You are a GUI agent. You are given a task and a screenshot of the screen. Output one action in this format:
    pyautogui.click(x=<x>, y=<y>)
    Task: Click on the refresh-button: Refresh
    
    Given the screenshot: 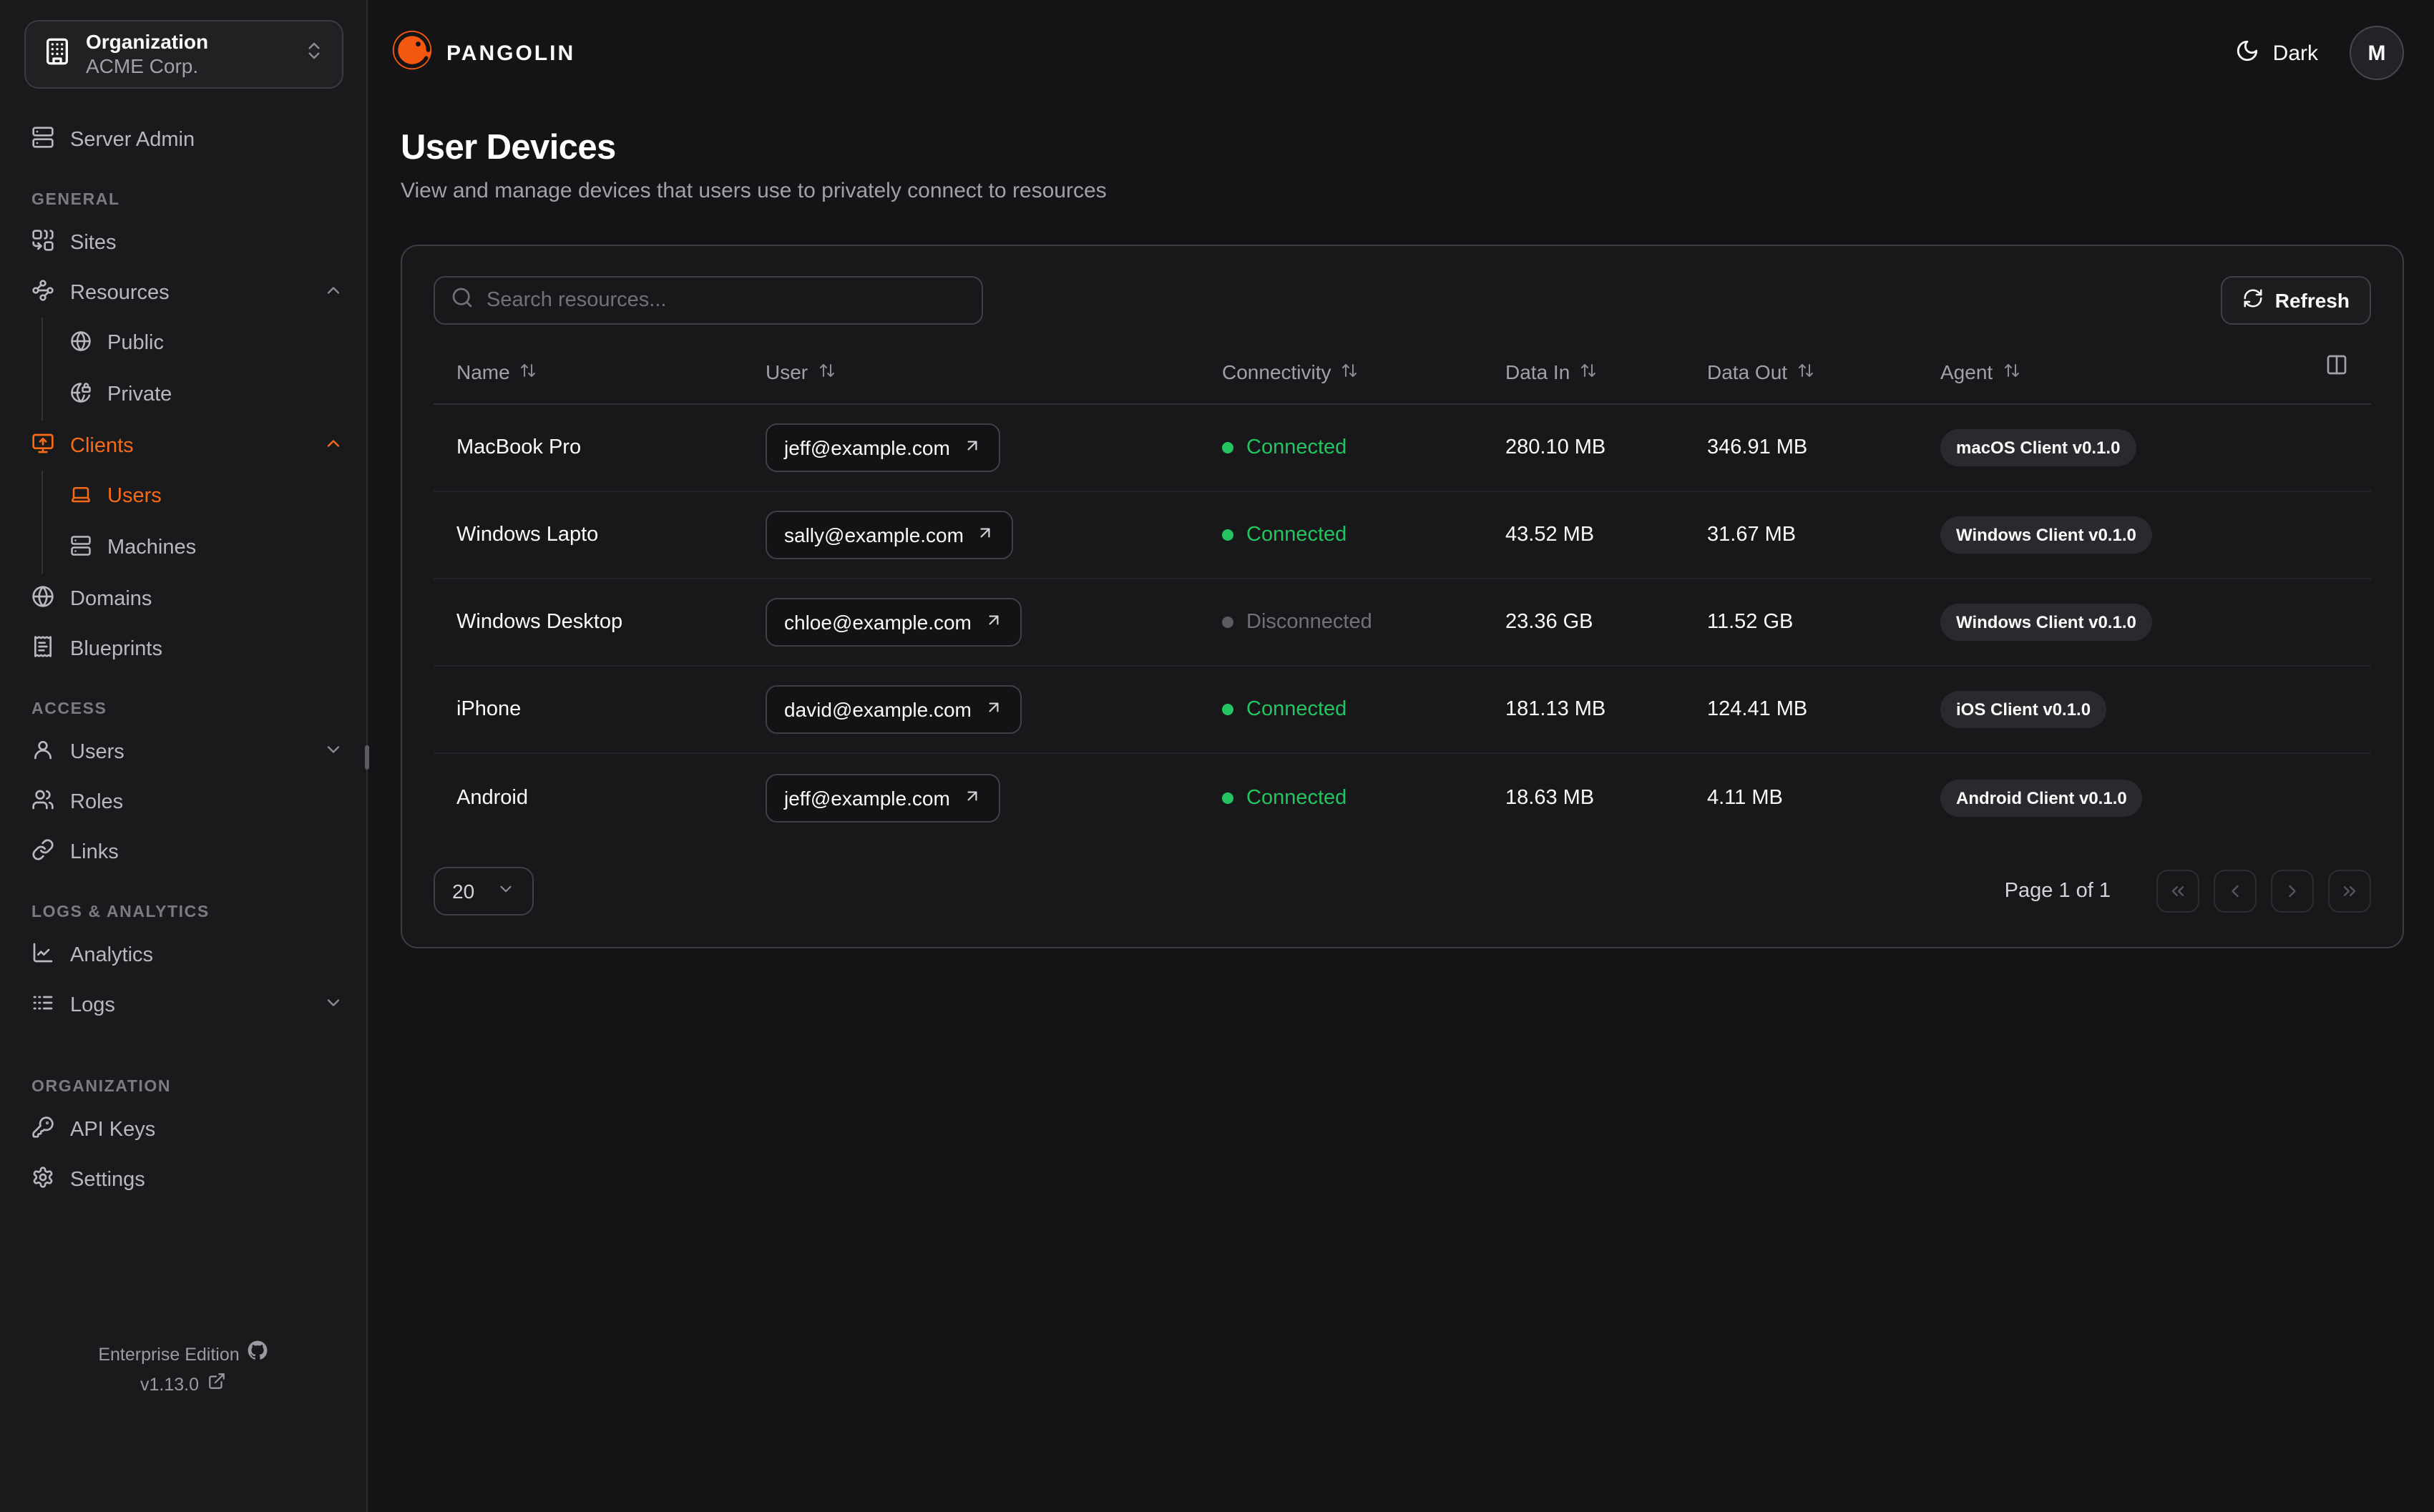 What is the action you would take?
    pyautogui.click(x=2295, y=300)
    